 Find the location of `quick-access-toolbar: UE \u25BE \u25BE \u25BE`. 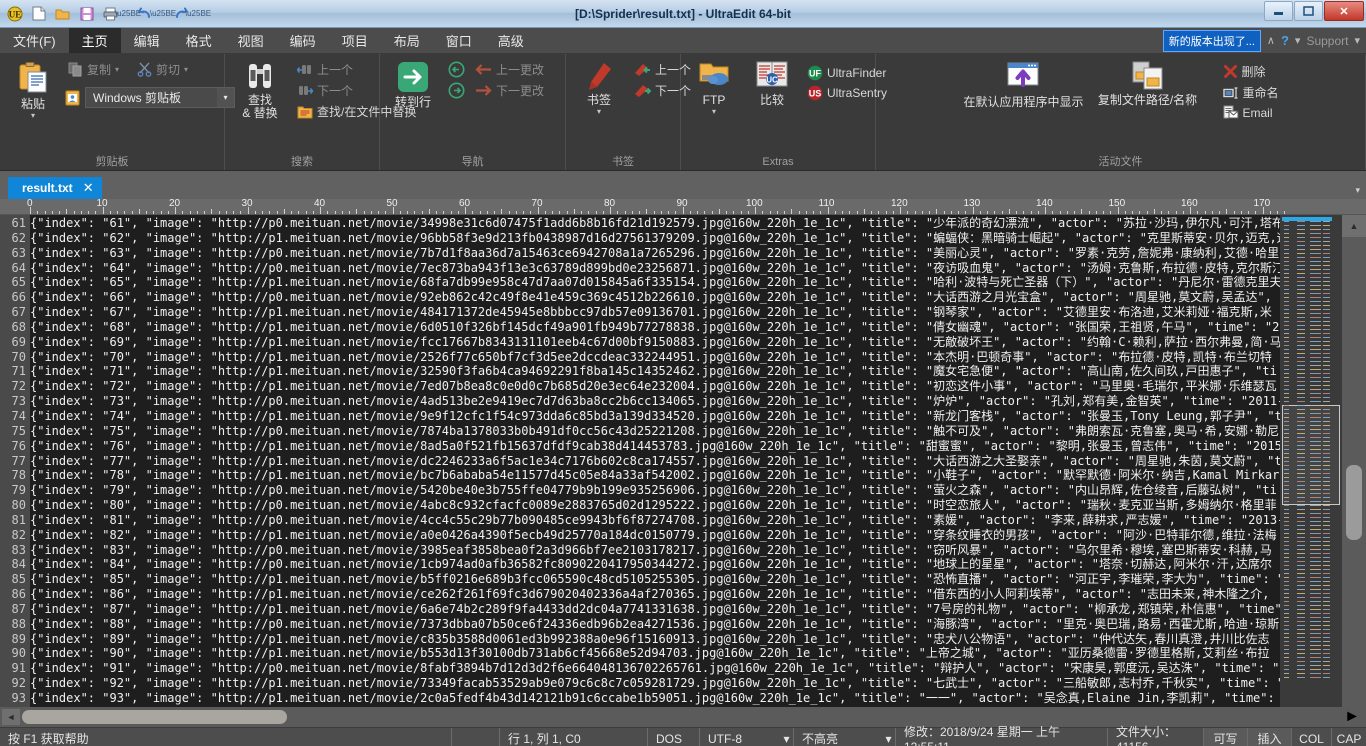

quick-access-toolbar: UE \u25BE \u25BE \u25BE is located at coordinates (105, 13).